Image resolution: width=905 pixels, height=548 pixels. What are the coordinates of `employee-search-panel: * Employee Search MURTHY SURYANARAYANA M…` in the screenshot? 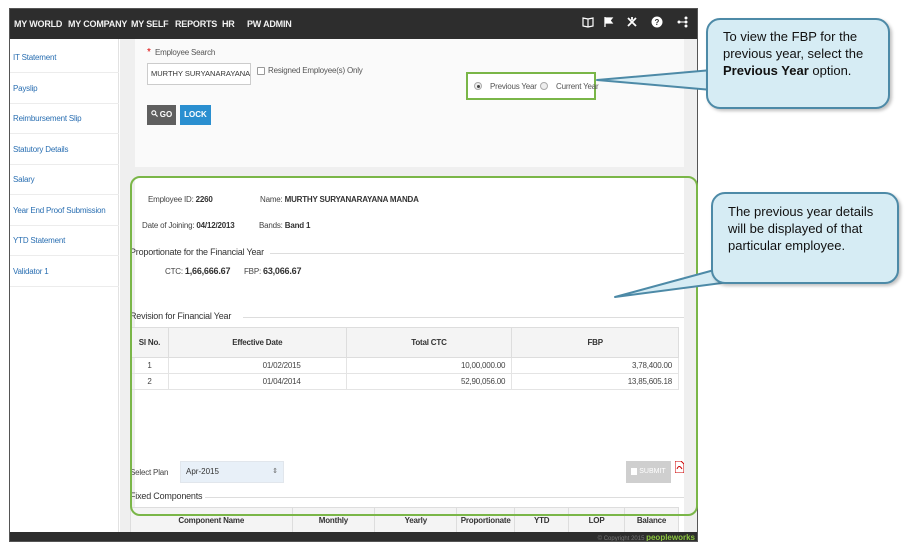 It's located at (409, 103).